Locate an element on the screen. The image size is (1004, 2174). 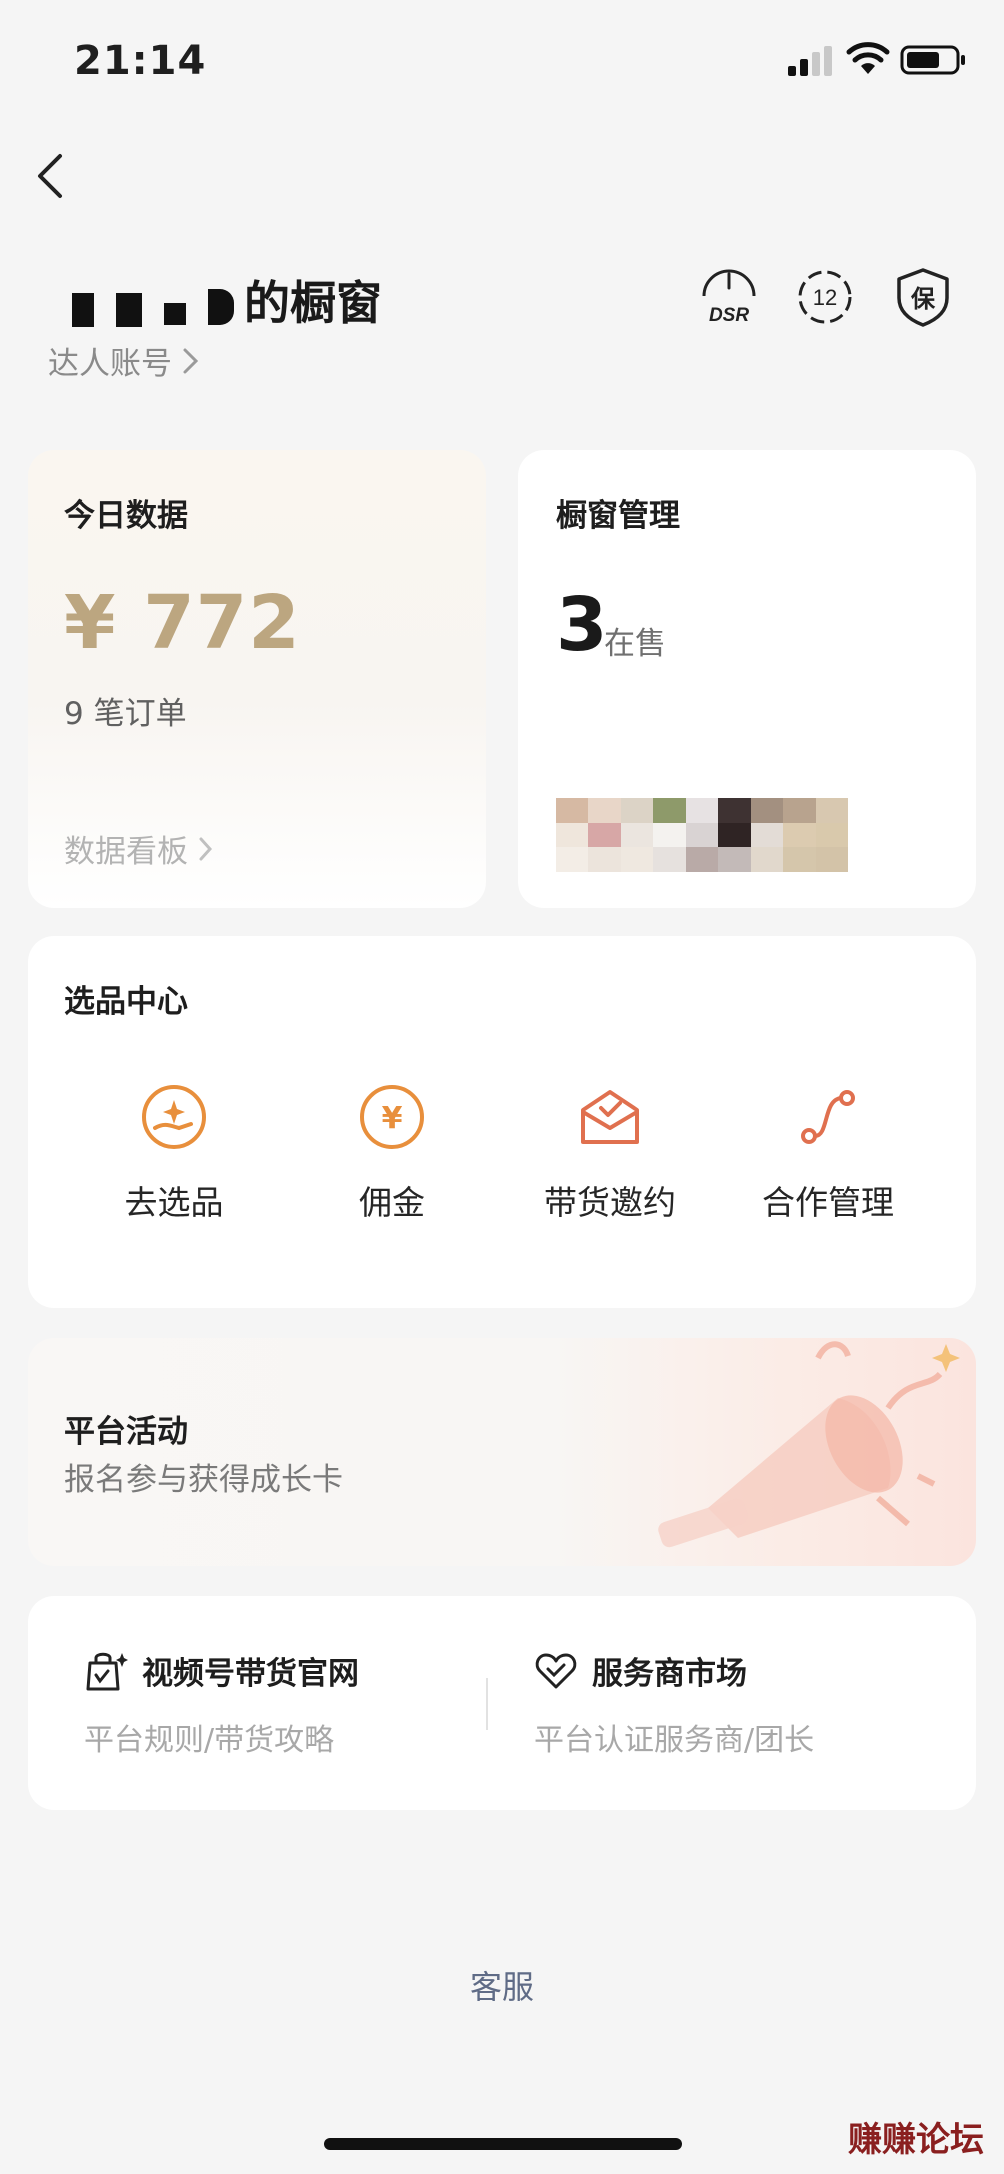
back-arrow-icon is located at coordinates (50, 176).